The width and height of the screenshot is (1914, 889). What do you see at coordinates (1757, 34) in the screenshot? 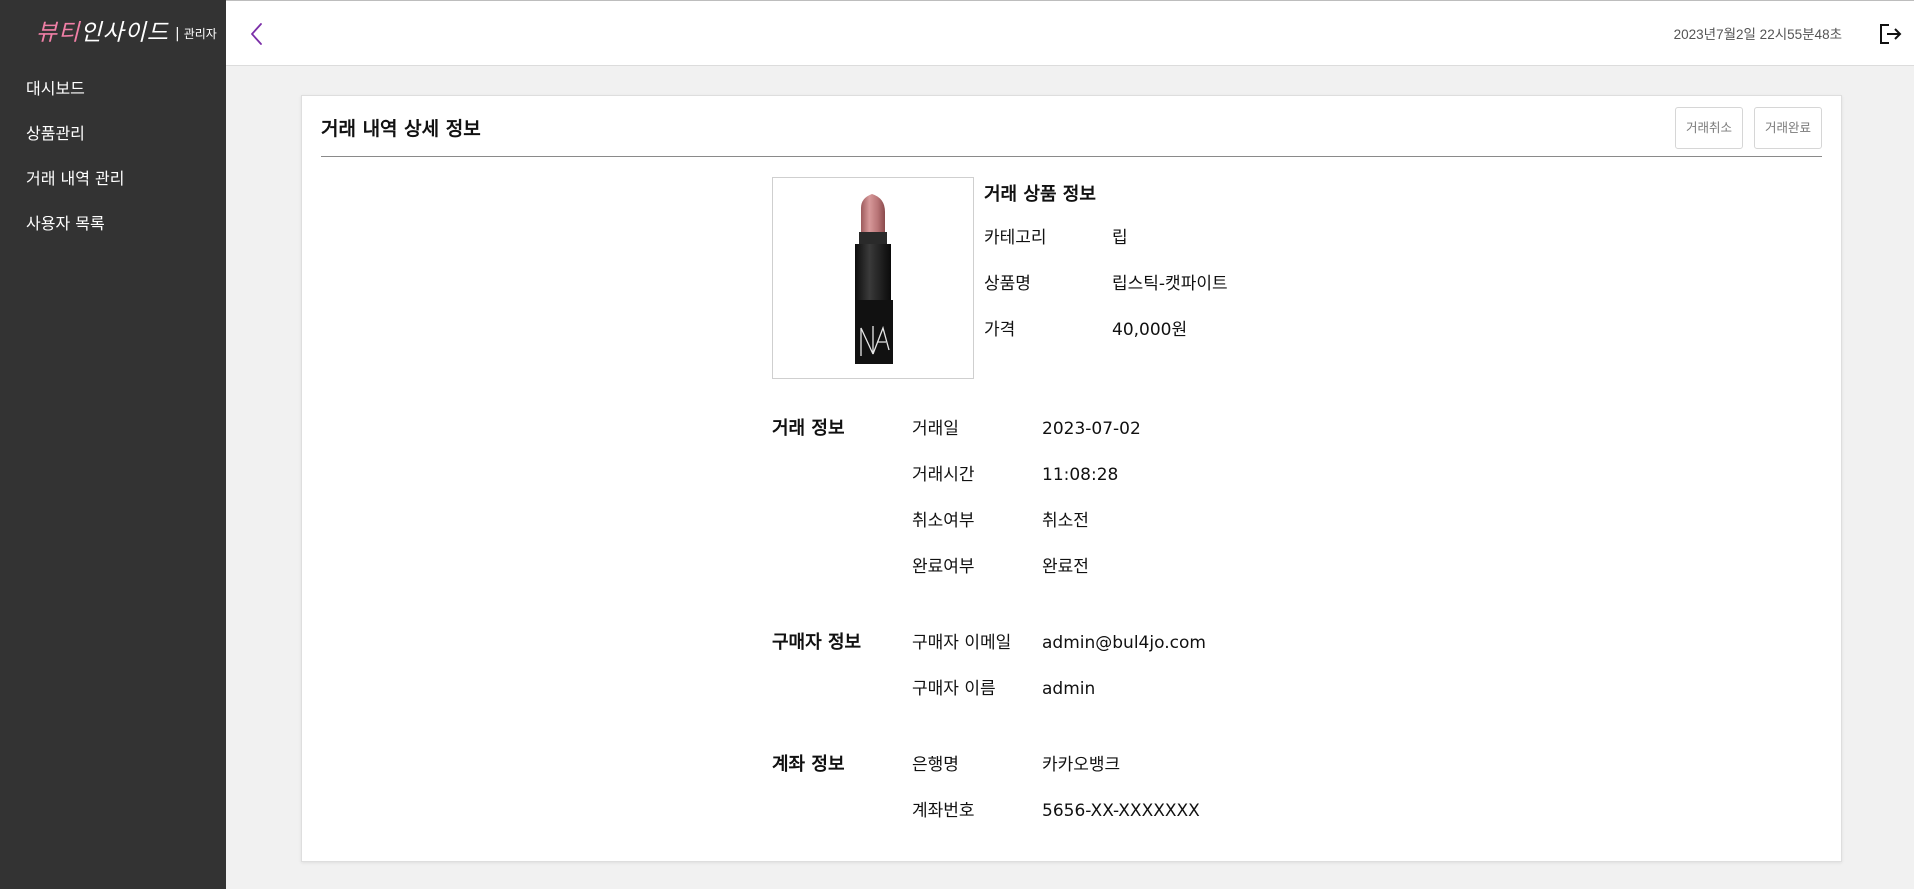
I see `current-datetime: 2023년7월2일 22시55분48초` at bounding box center [1757, 34].